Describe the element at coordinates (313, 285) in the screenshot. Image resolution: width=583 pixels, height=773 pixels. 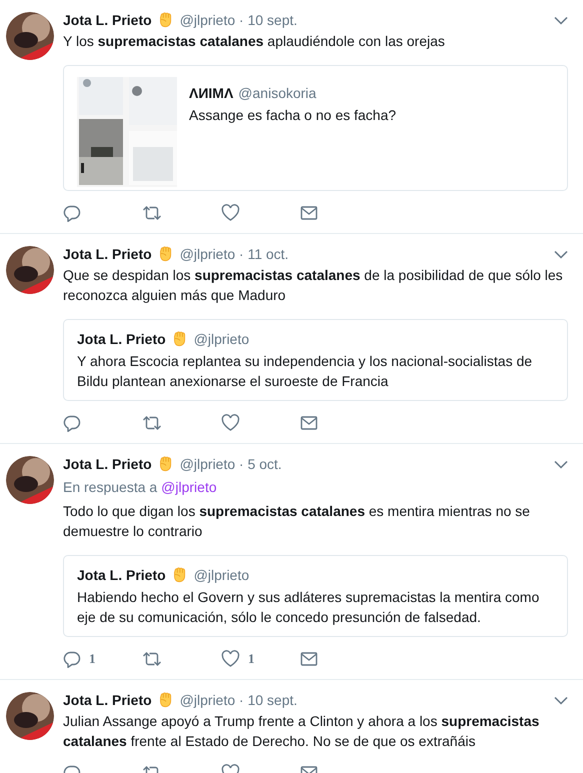
I see `tweet-text: Que se despidan los supremacistas catalanes de la posibilidad de que sólo les reconozca alguien más que Maduro` at that location.